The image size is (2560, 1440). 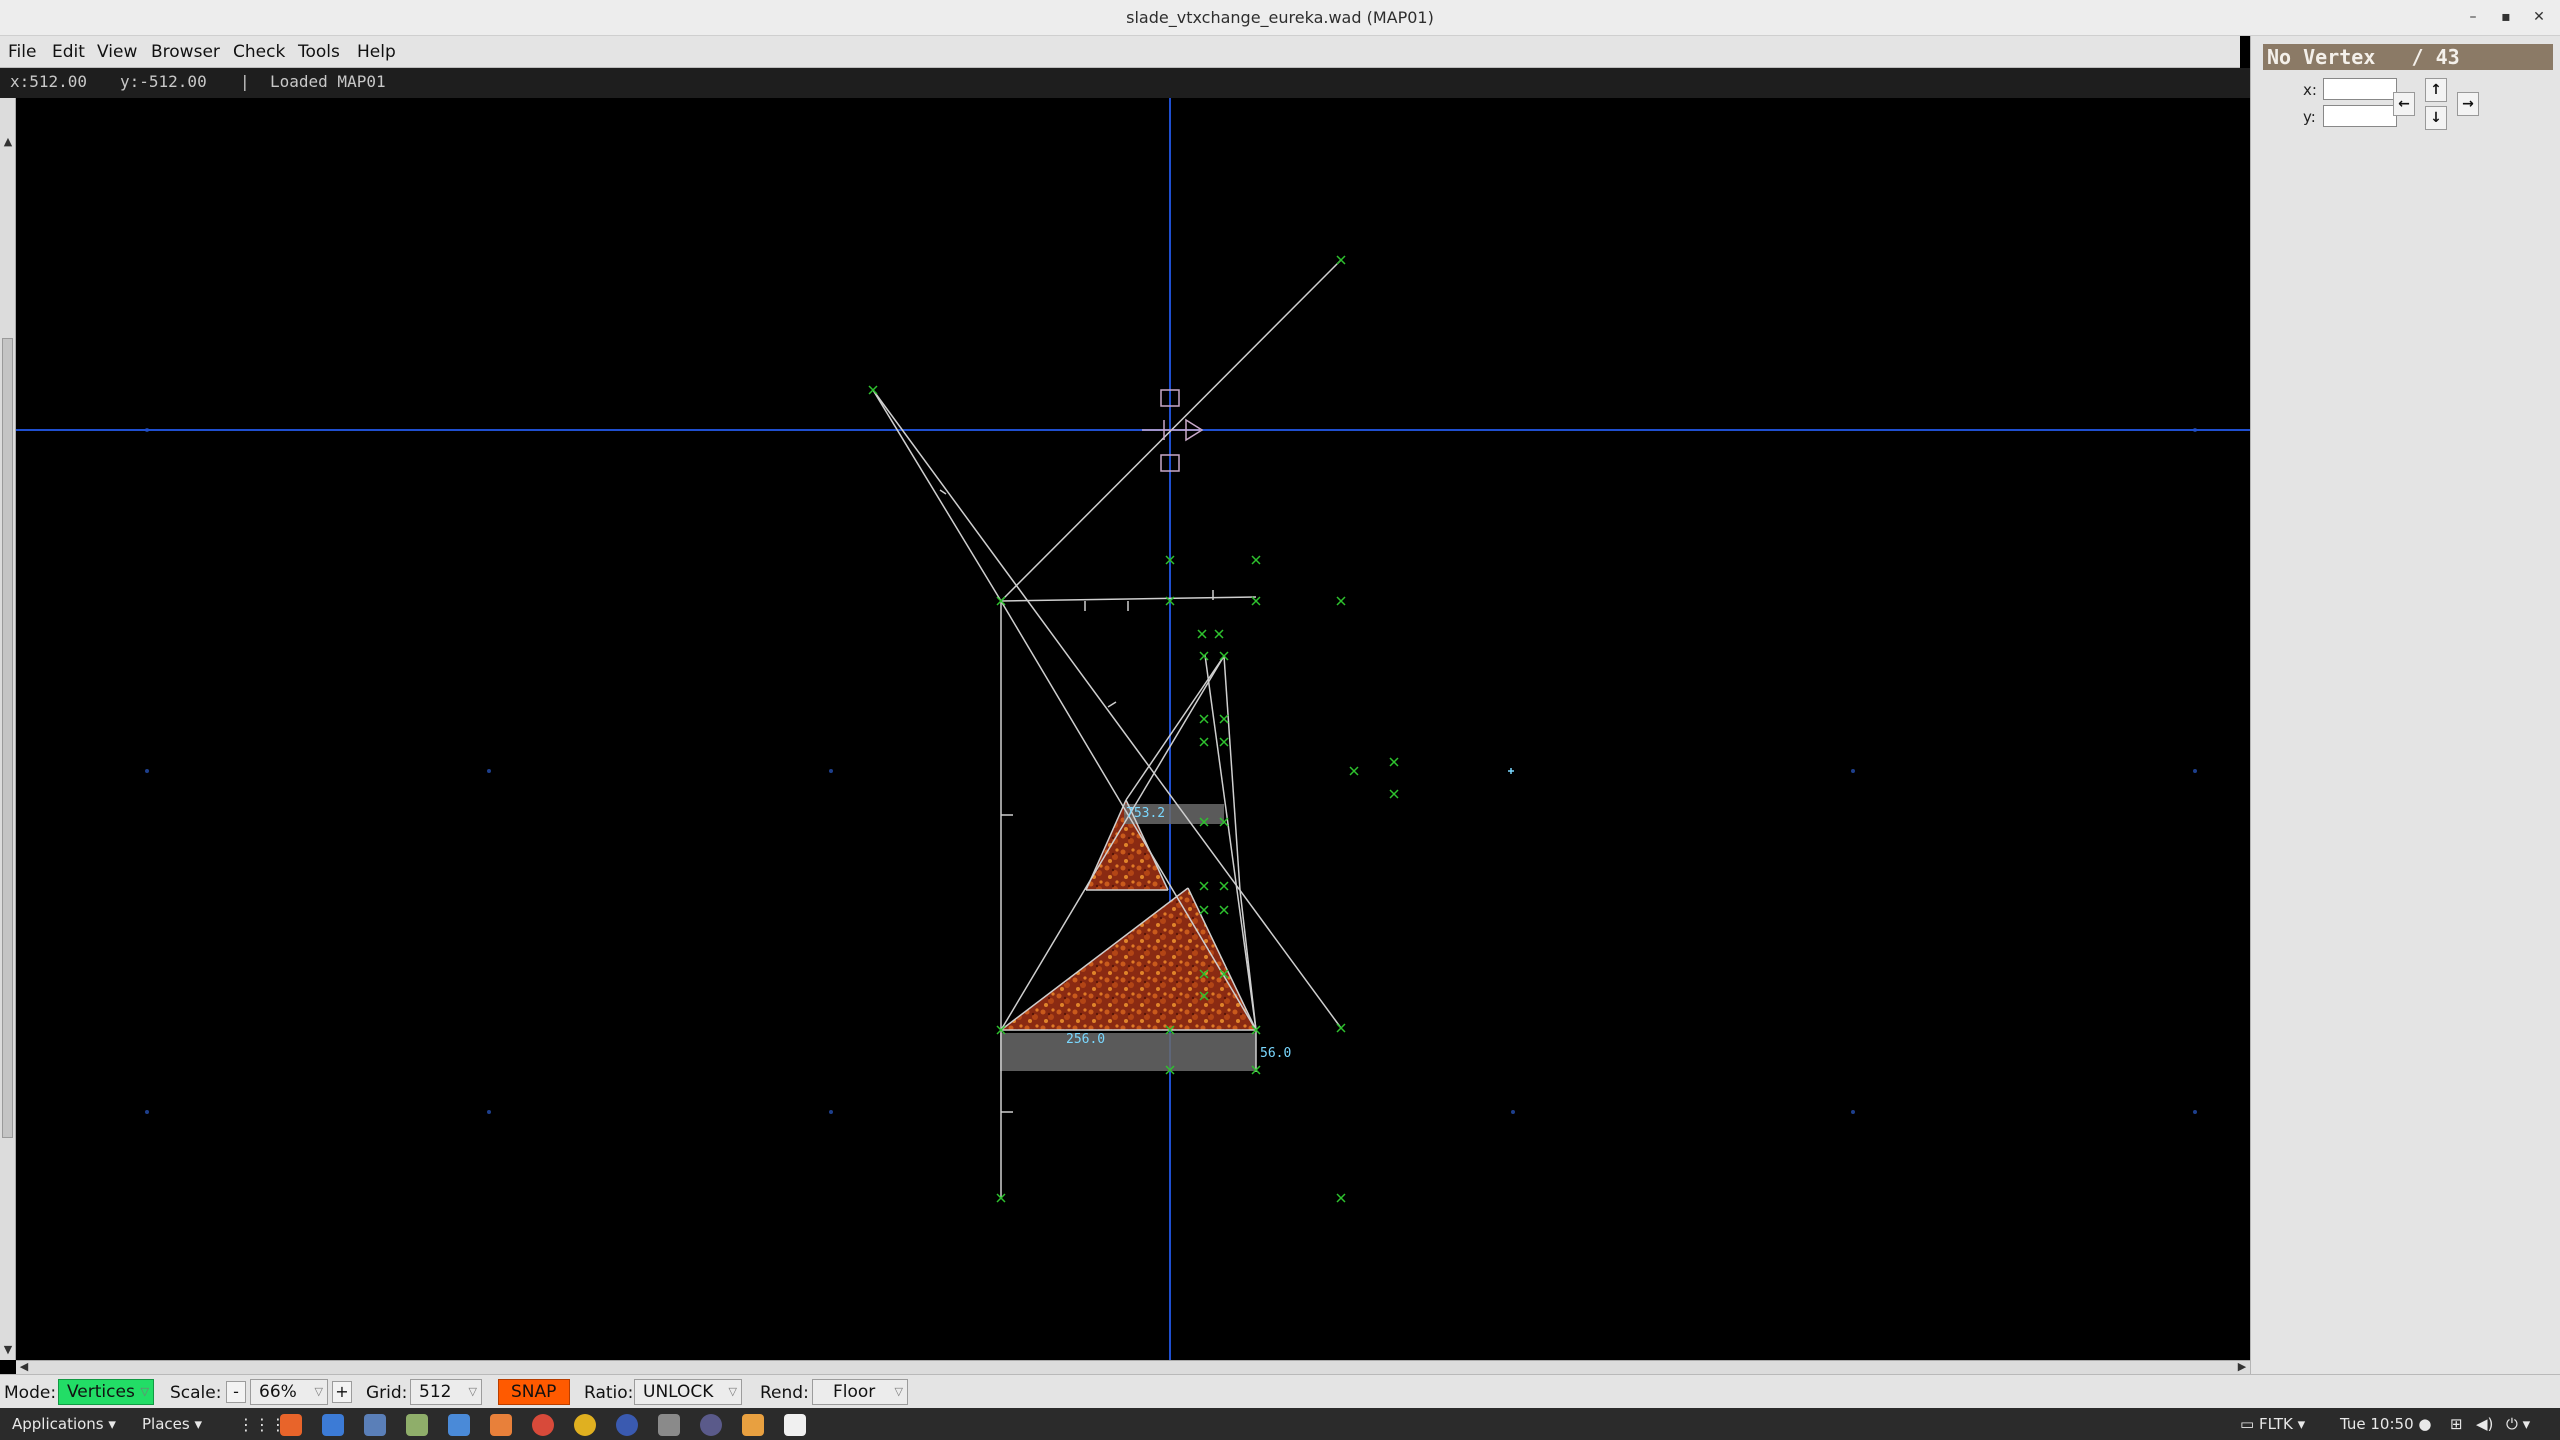 I want to click on scroll-down-icon: ▼, so click(x=8, y=1350).